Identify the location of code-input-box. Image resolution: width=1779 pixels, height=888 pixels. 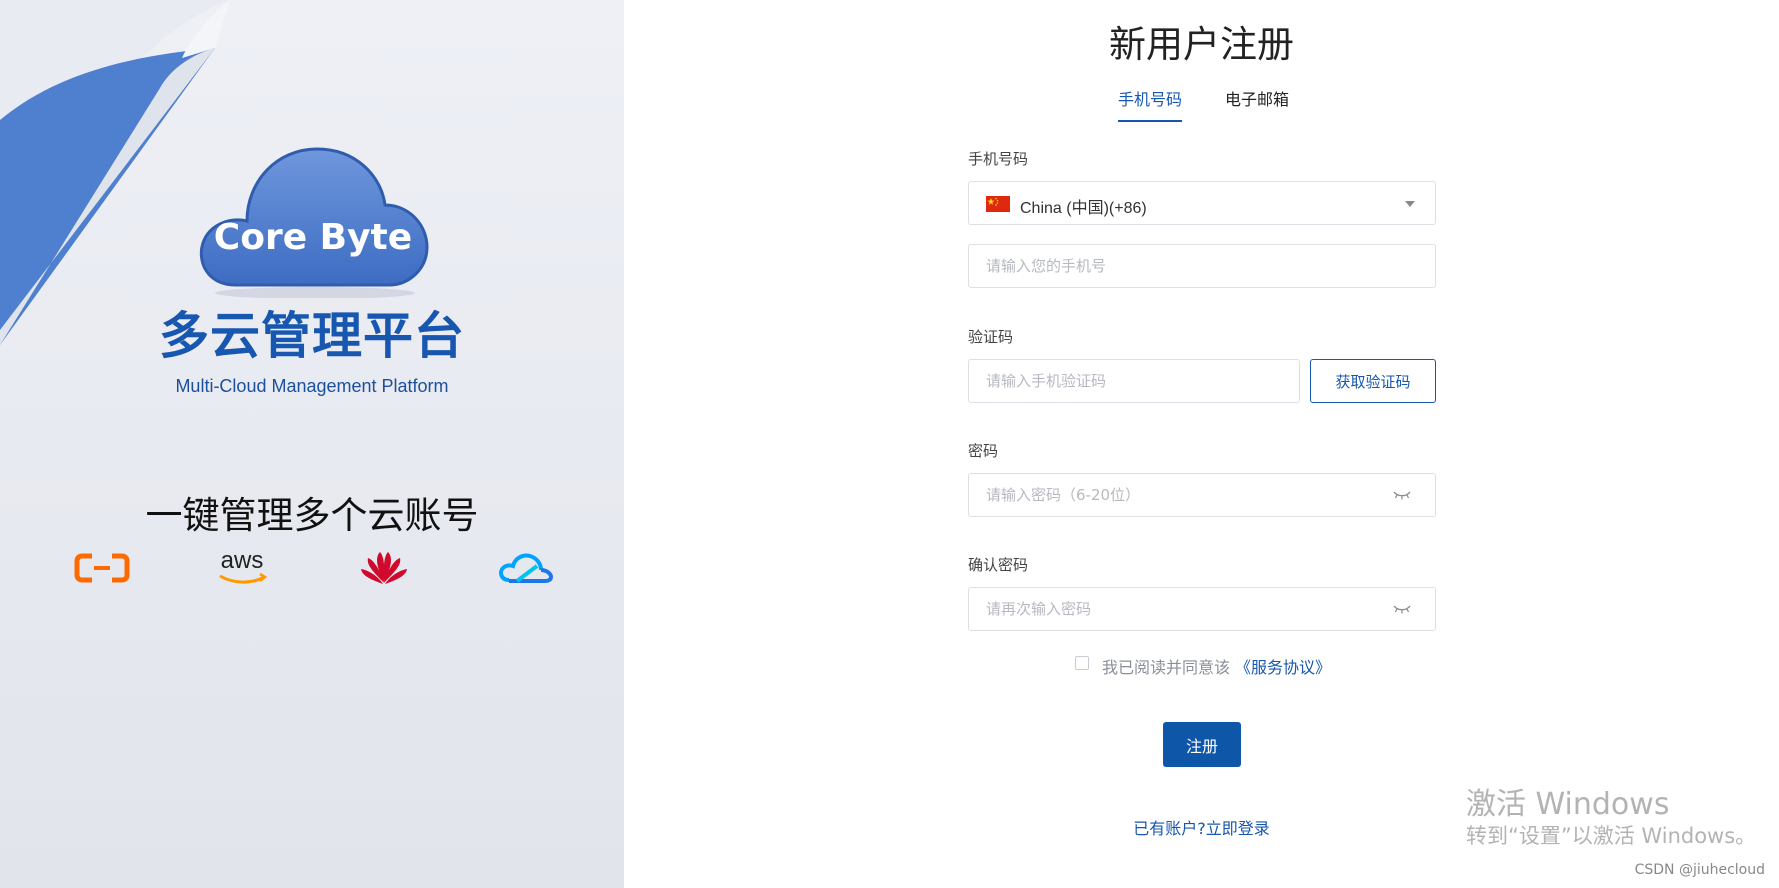
(1134, 381).